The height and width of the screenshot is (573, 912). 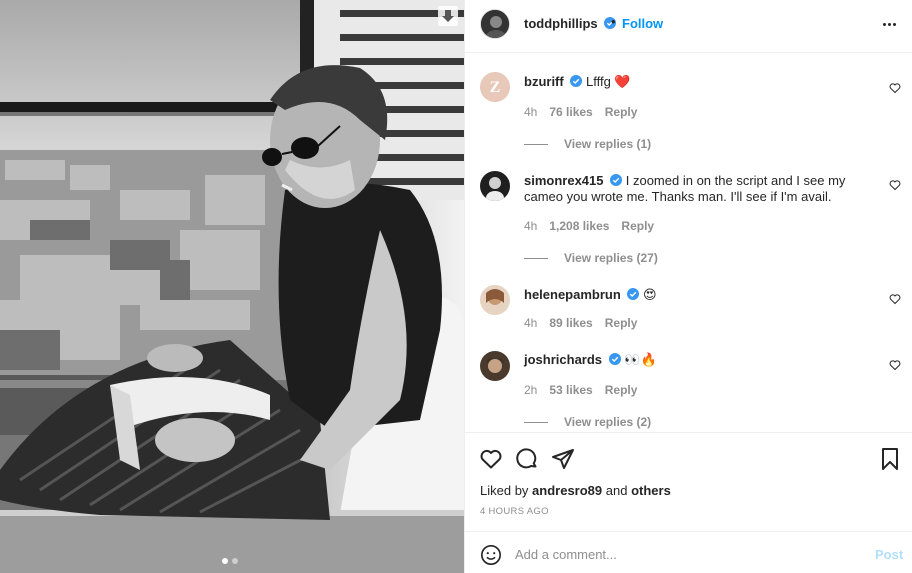 I want to click on liked-by-and: and, so click(x=616, y=490).